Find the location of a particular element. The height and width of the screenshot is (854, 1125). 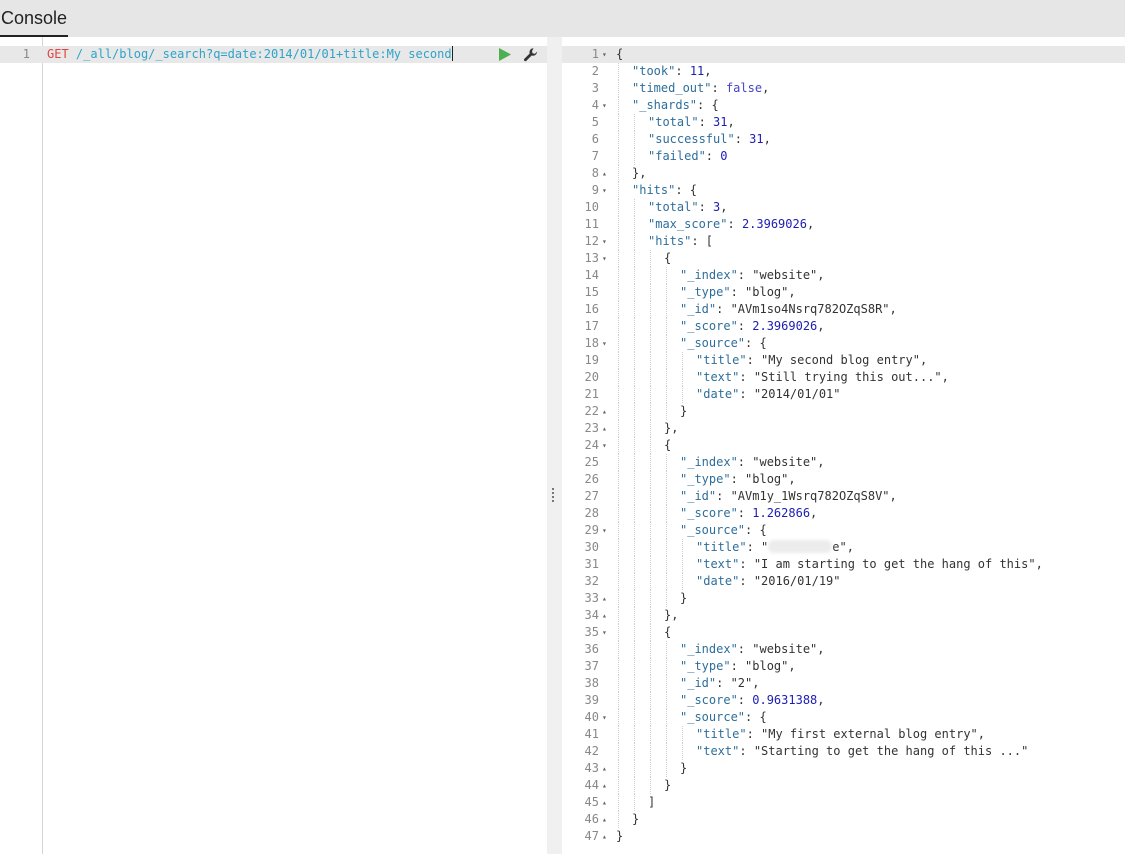

json-value: 0 is located at coordinates (724, 156).